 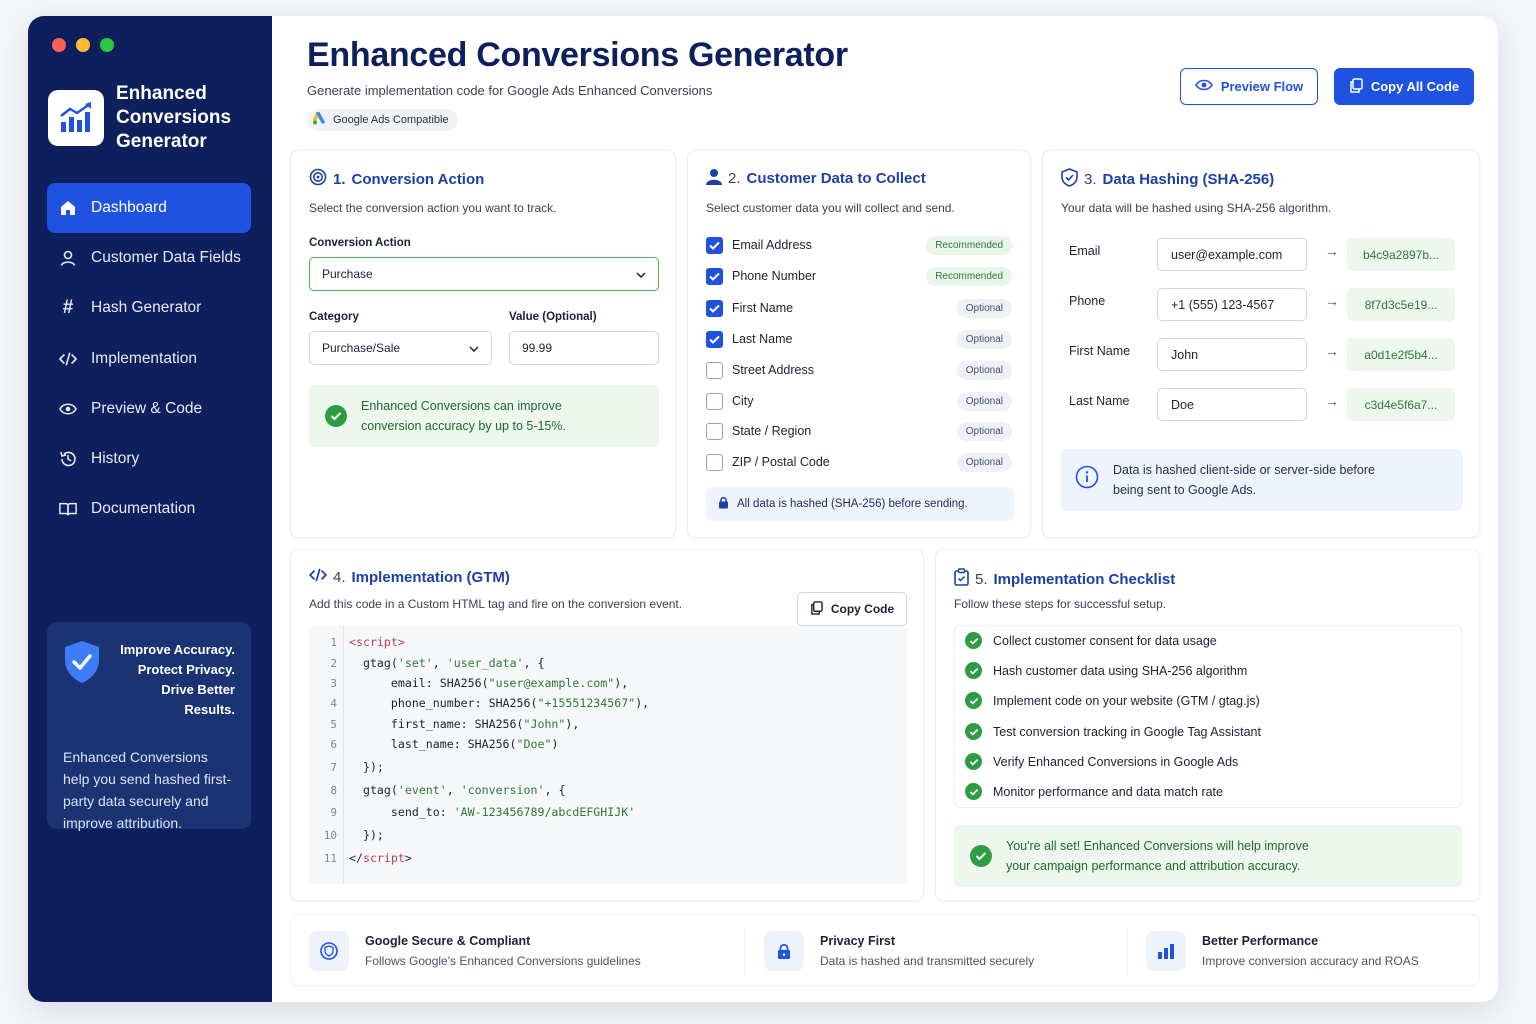 What do you see at coordinates (418, 179) in the screenshot?
I see `card-title-text: Conversion Action` at bounding box center [418, 179].